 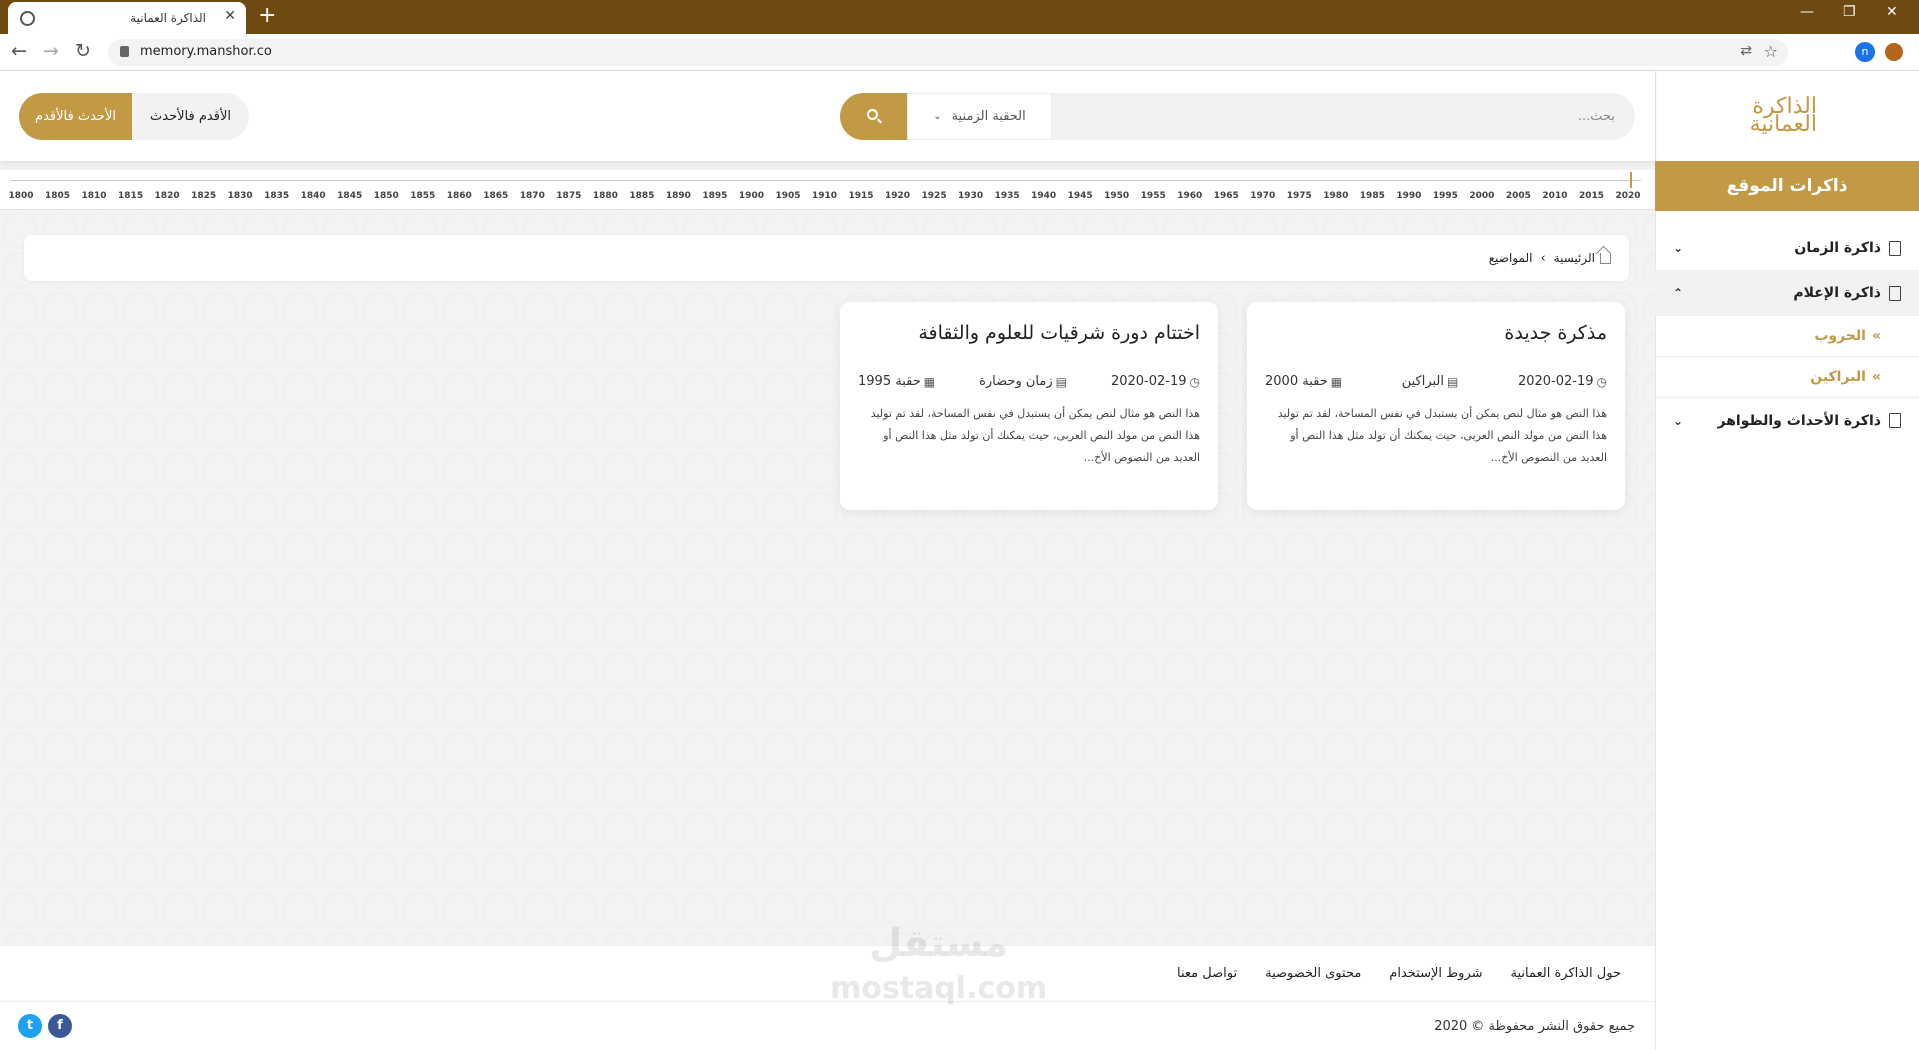 I want to click on timeline-year: 1825, so click(x=203, y=196).